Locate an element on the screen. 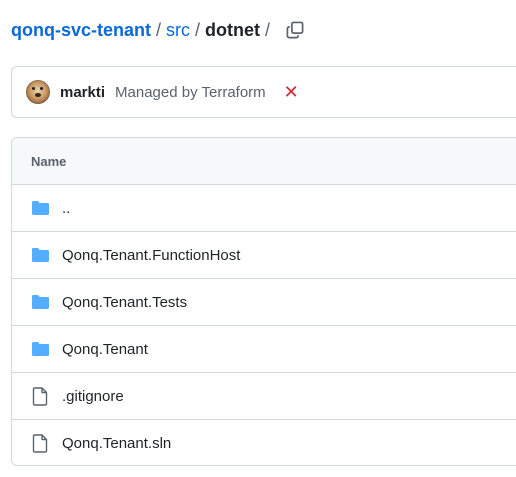 This screenshot has width=516, height=477. breadcrumb-current: dotnet is located at coordinates (233, 29).